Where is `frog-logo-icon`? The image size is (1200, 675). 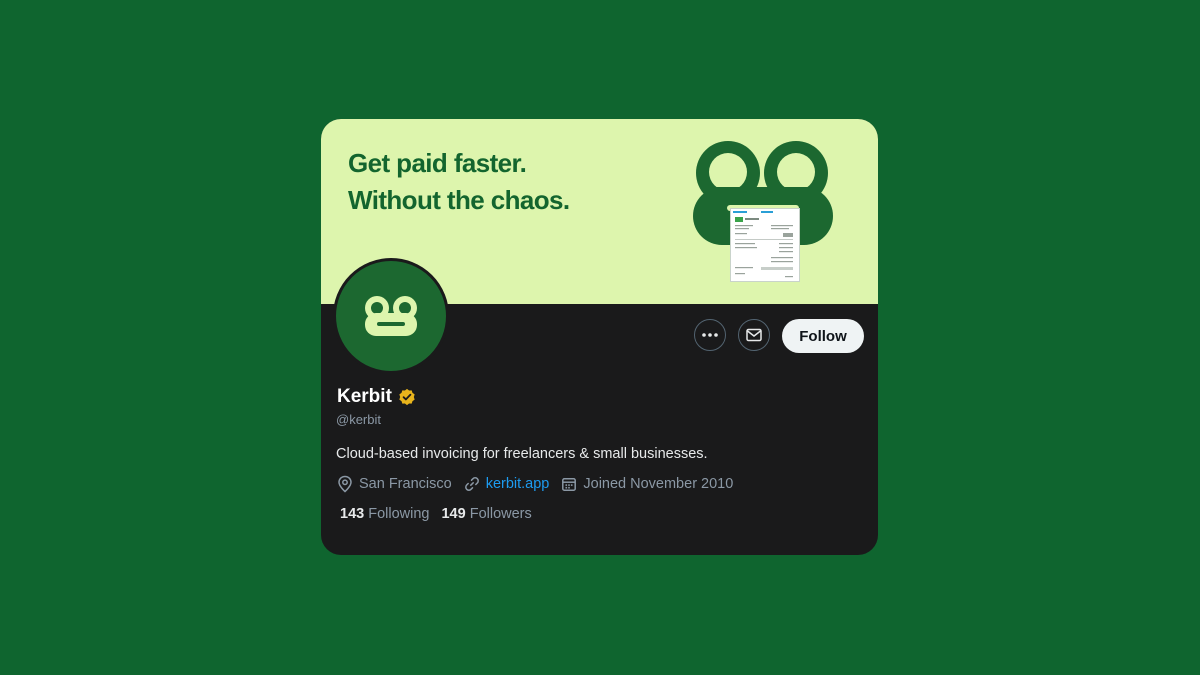 frog-logo-icon is located at coordinates (391, 316).